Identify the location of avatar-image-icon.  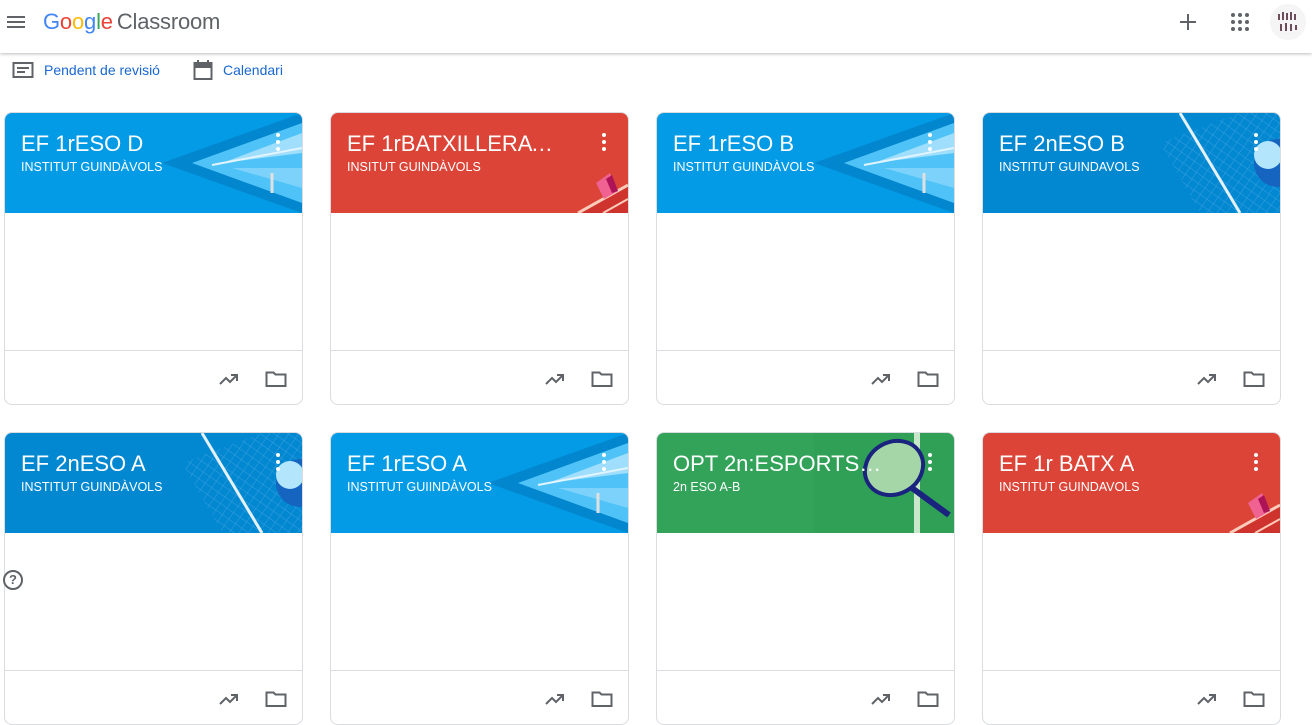
(1288, 22).